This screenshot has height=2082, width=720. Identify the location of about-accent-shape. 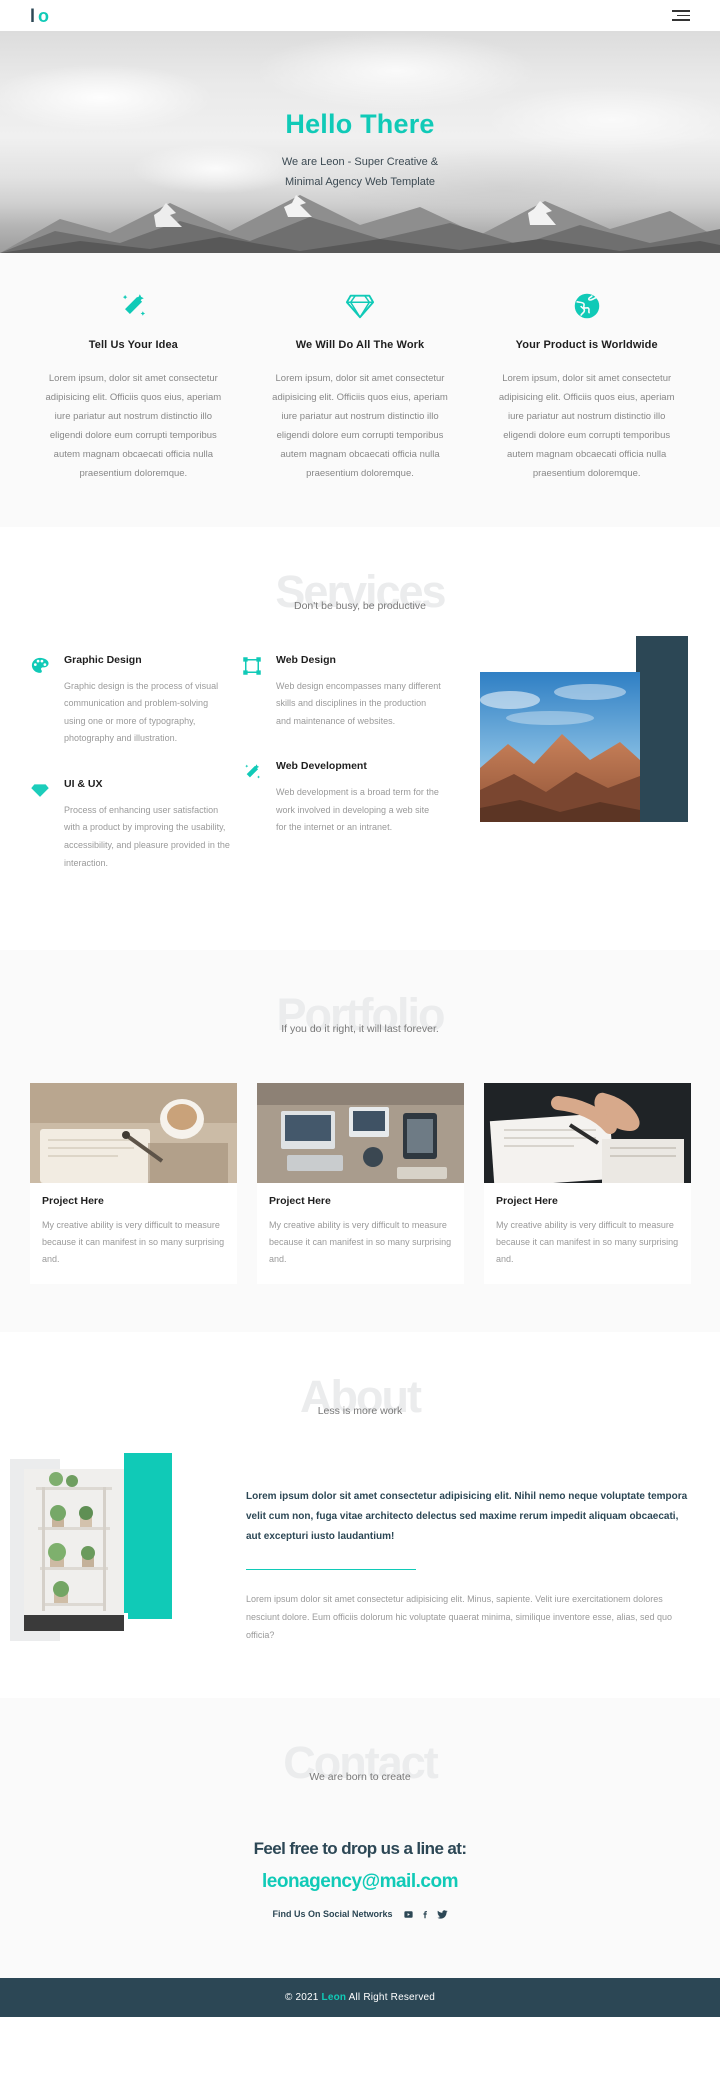
(148, 1532).